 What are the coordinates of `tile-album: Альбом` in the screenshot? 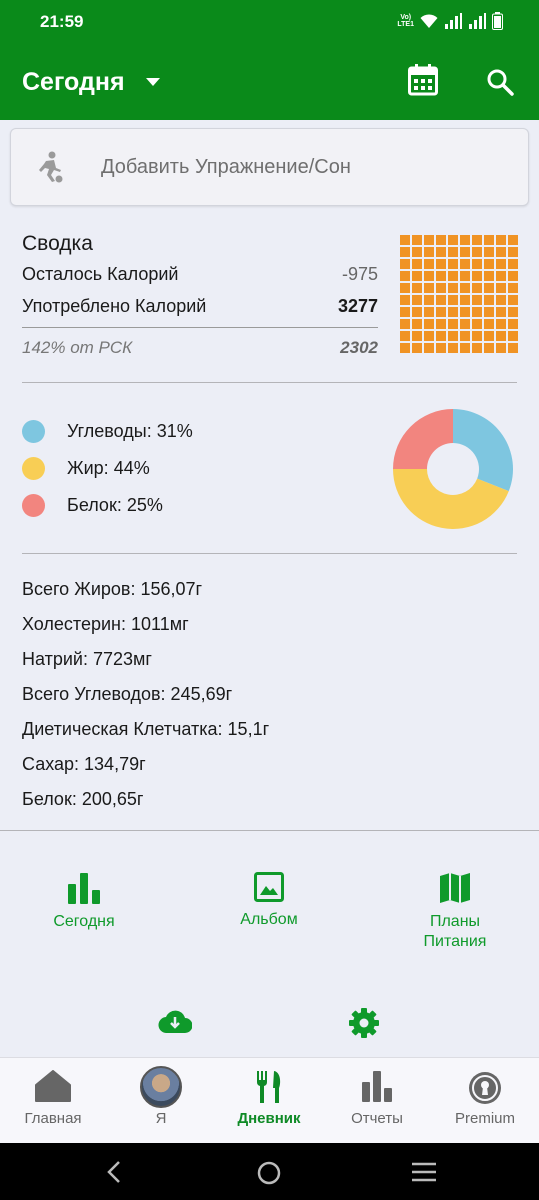 It's located at (269, 901).